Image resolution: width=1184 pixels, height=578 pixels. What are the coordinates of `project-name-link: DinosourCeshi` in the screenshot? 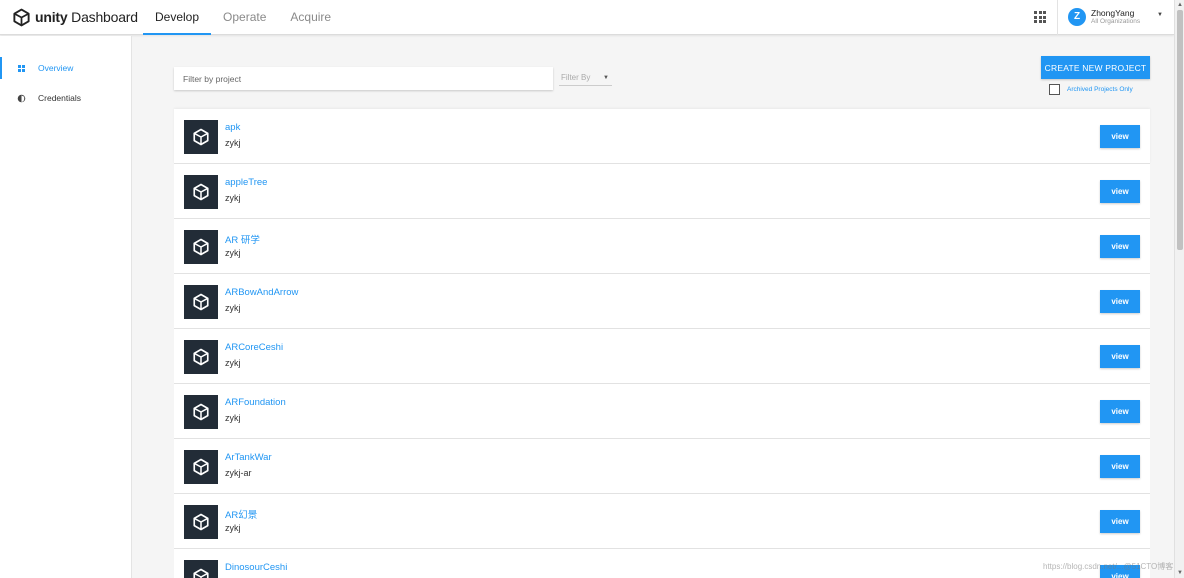 It's located at (256, 567).